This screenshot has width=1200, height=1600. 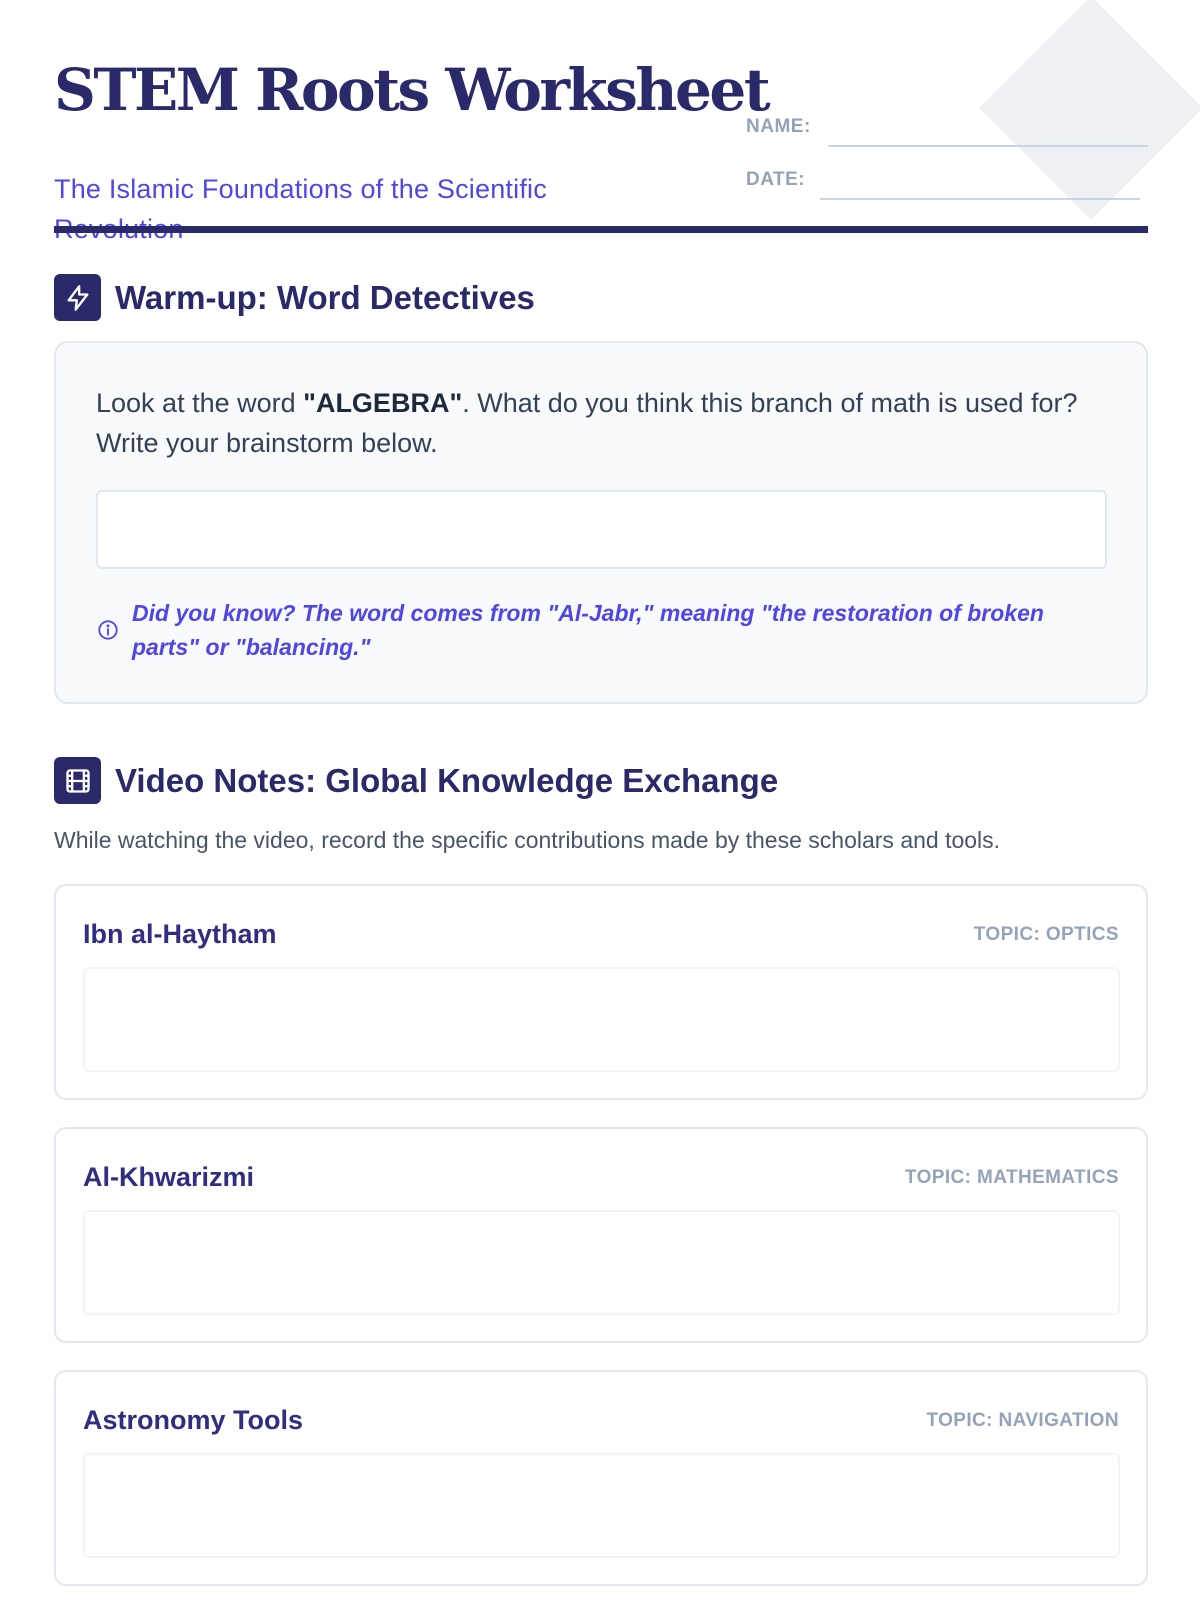 What do you see at coordinates (383, 403) in the screenshot?
I see `warmup-keyword: "ALGEBRA"` at bounding box center [383, 403].